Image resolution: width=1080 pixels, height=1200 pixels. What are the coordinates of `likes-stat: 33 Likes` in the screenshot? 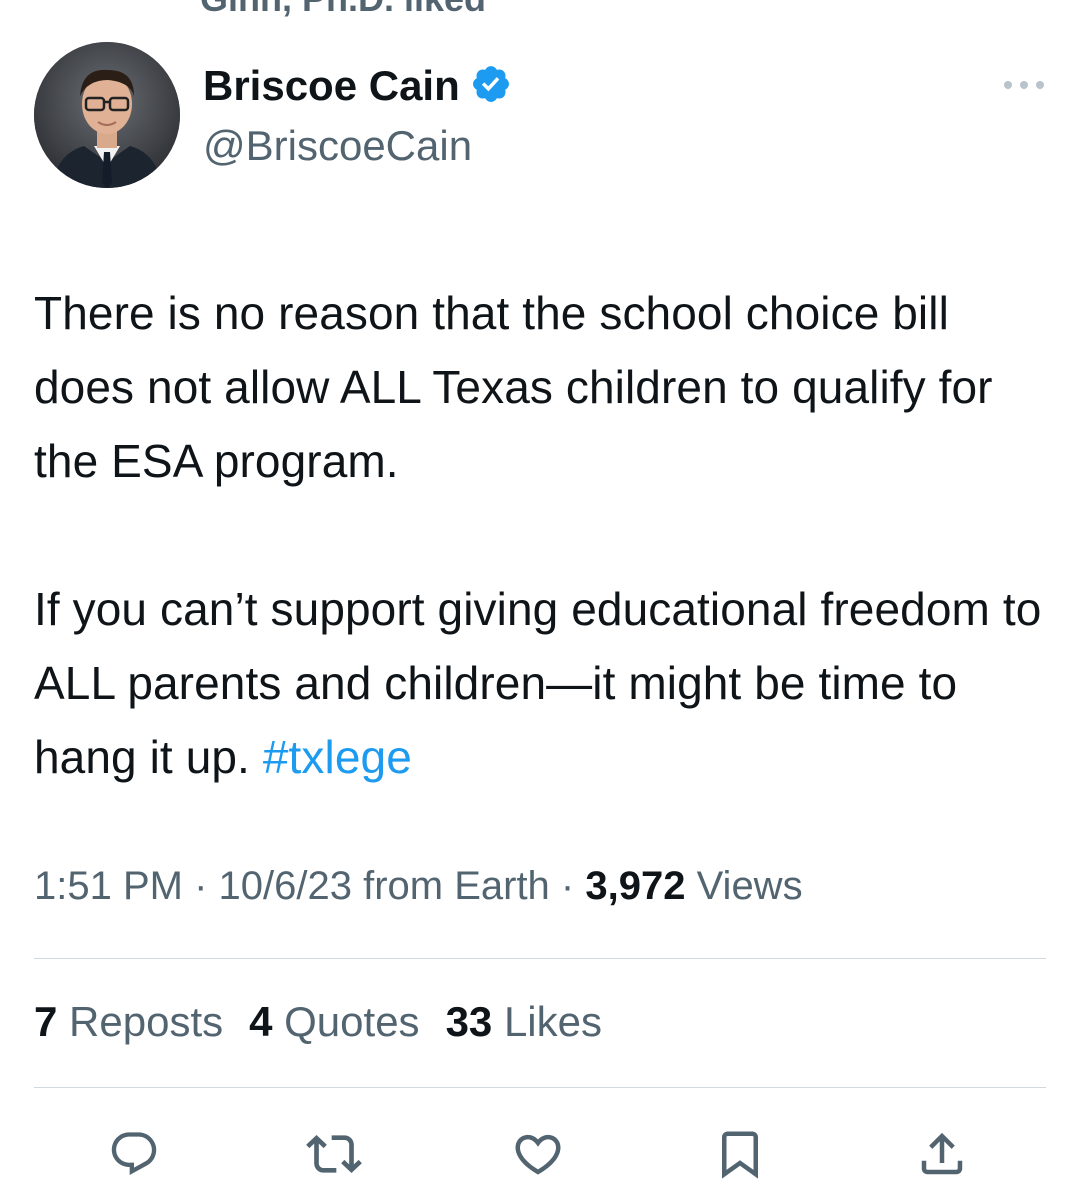 It's located at (524, 1022).